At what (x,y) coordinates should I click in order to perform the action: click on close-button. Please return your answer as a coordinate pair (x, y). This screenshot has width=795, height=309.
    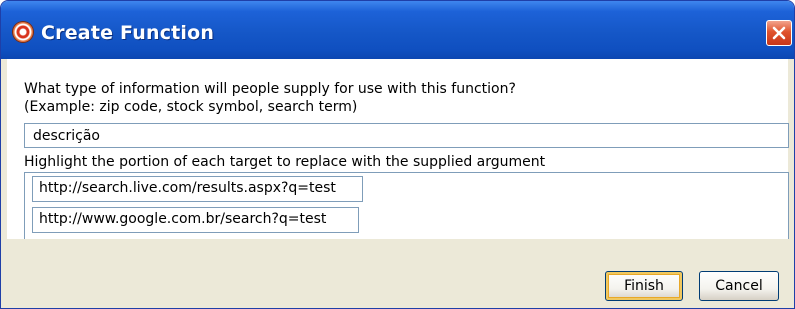
    Looking at the image, I should click on (779, 33).